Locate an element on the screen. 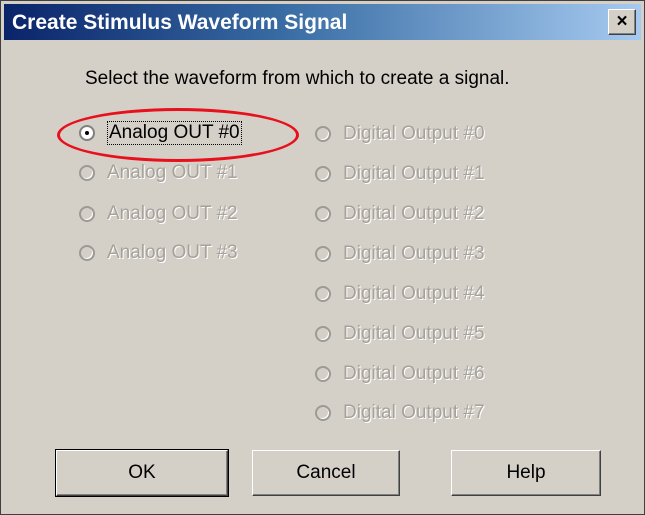  radio-label: Digital Output #5 is located at coordinates (414, 333).